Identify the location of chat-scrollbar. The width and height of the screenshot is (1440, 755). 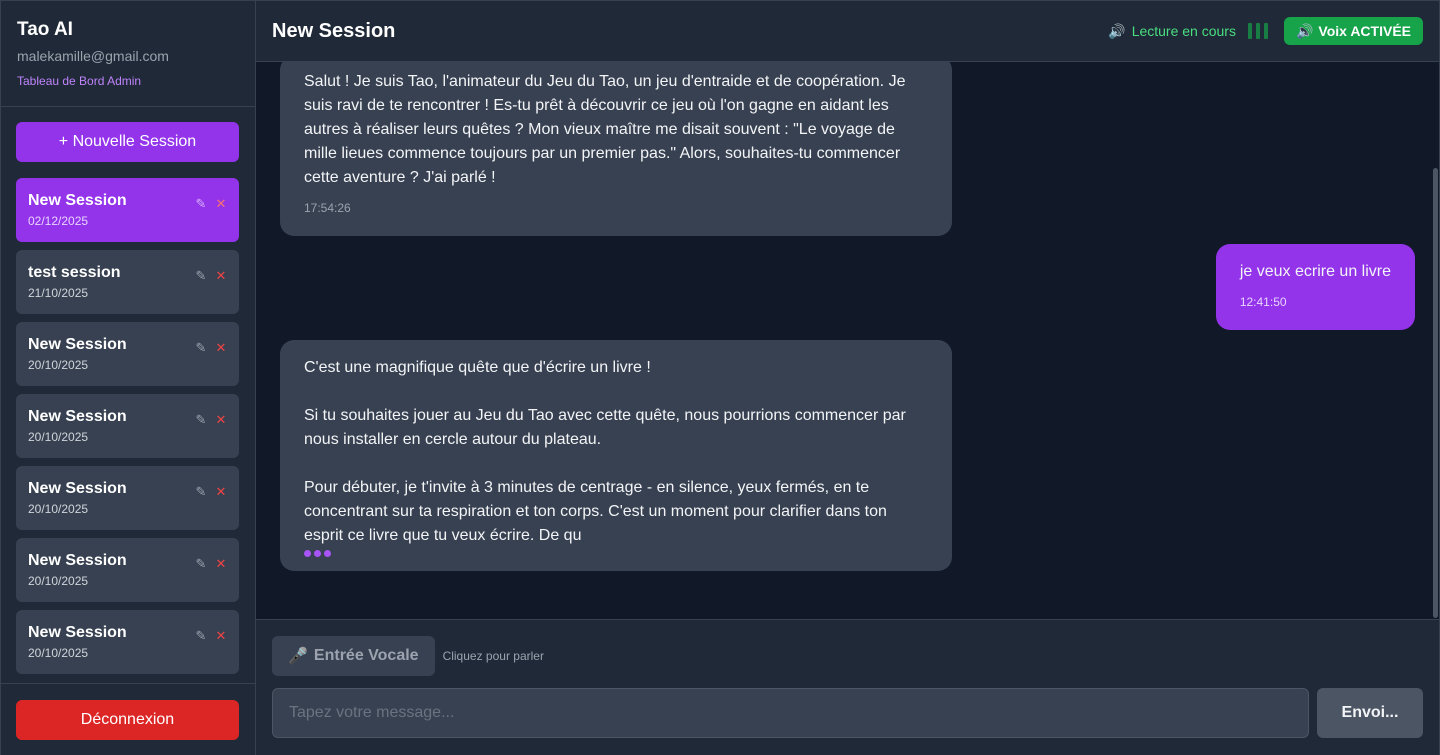
(1435, 340).